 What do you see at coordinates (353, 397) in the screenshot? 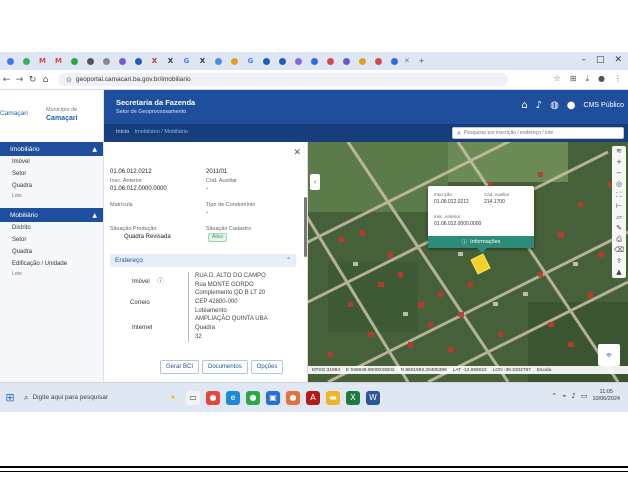
I see `excel-icon: X` at bounding box center [353, 397].